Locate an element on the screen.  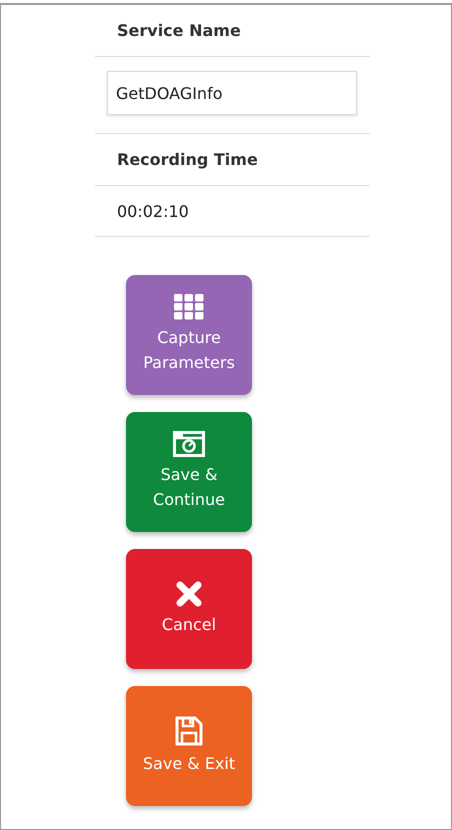
action-button: Capture Parameters is located at coordinates (189, 335).